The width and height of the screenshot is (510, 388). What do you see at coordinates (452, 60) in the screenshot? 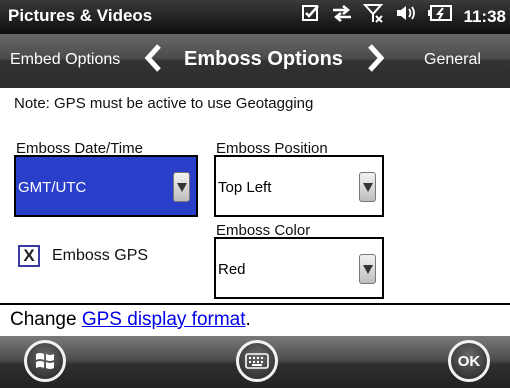
I see `tab-general: General` at bounding box center [452, 60].